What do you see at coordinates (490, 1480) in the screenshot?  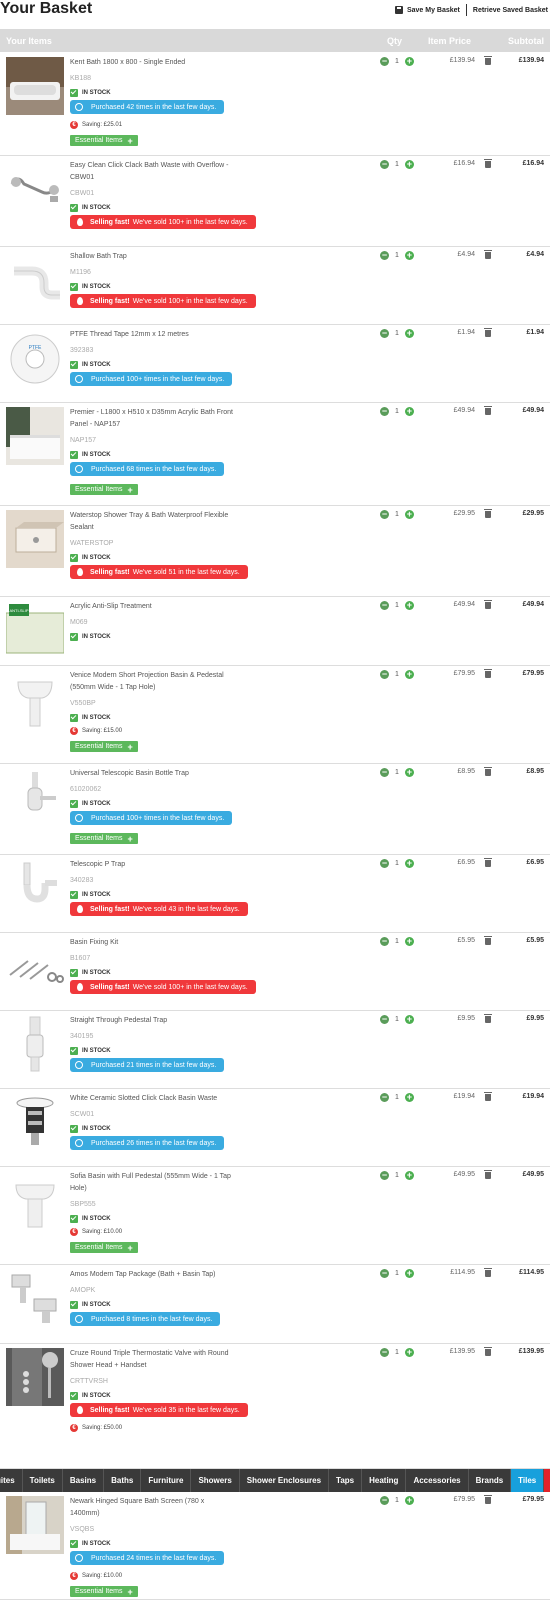 I see `nav-item-brands: Brands` at bounding box center [490, 1480].